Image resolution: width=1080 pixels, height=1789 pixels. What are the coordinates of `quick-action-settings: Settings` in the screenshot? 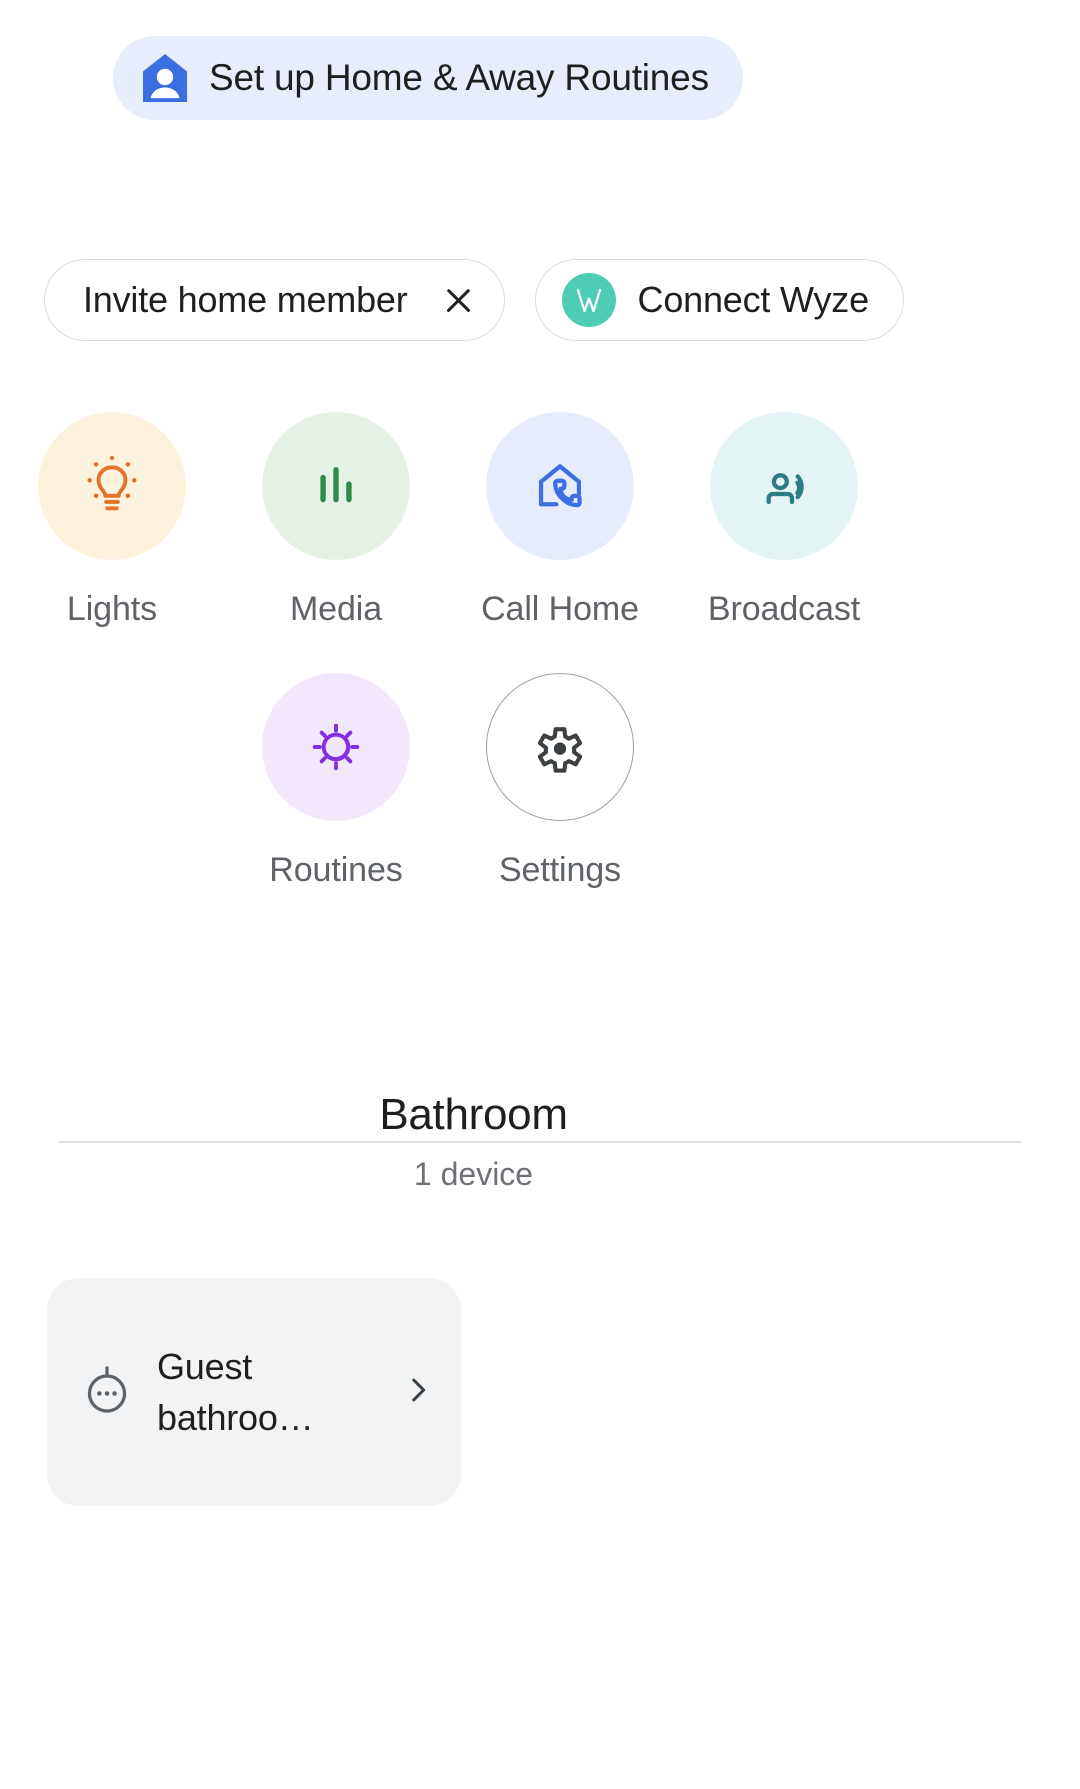 It's located at (560, 781).